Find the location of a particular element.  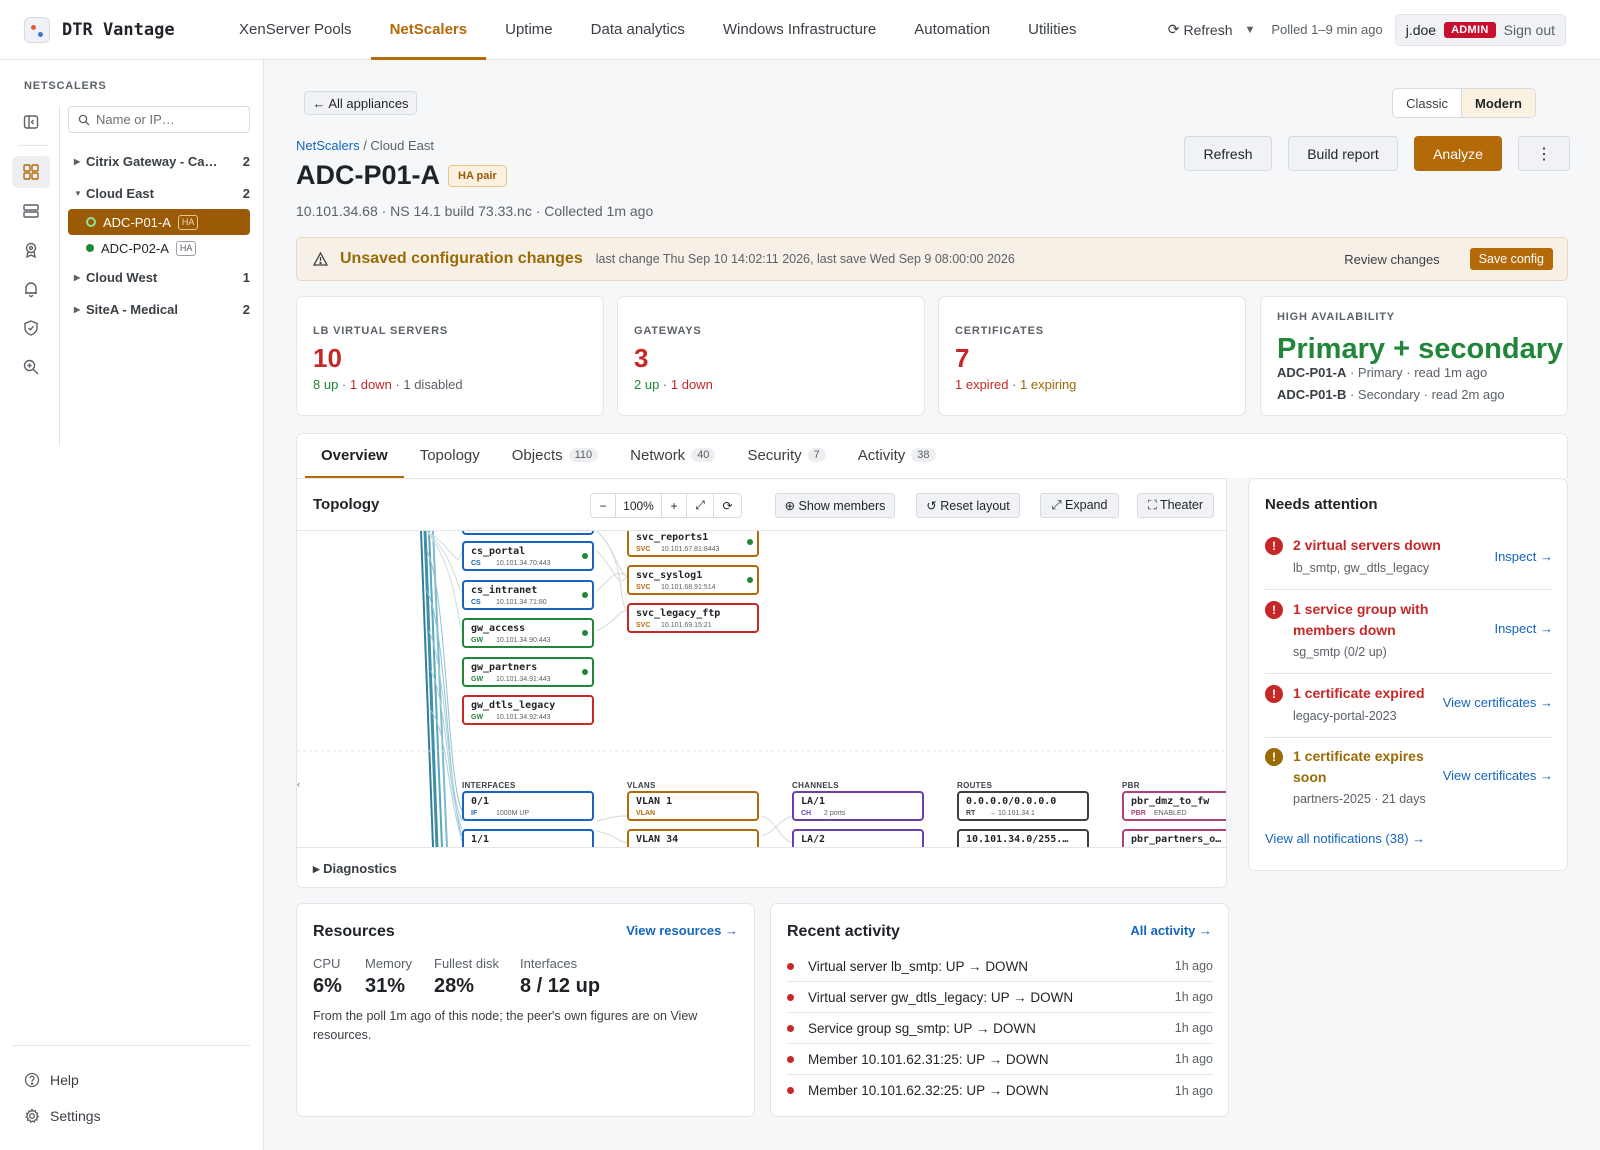

refresh-button: Refresh is located at coordinates (1228, 153).